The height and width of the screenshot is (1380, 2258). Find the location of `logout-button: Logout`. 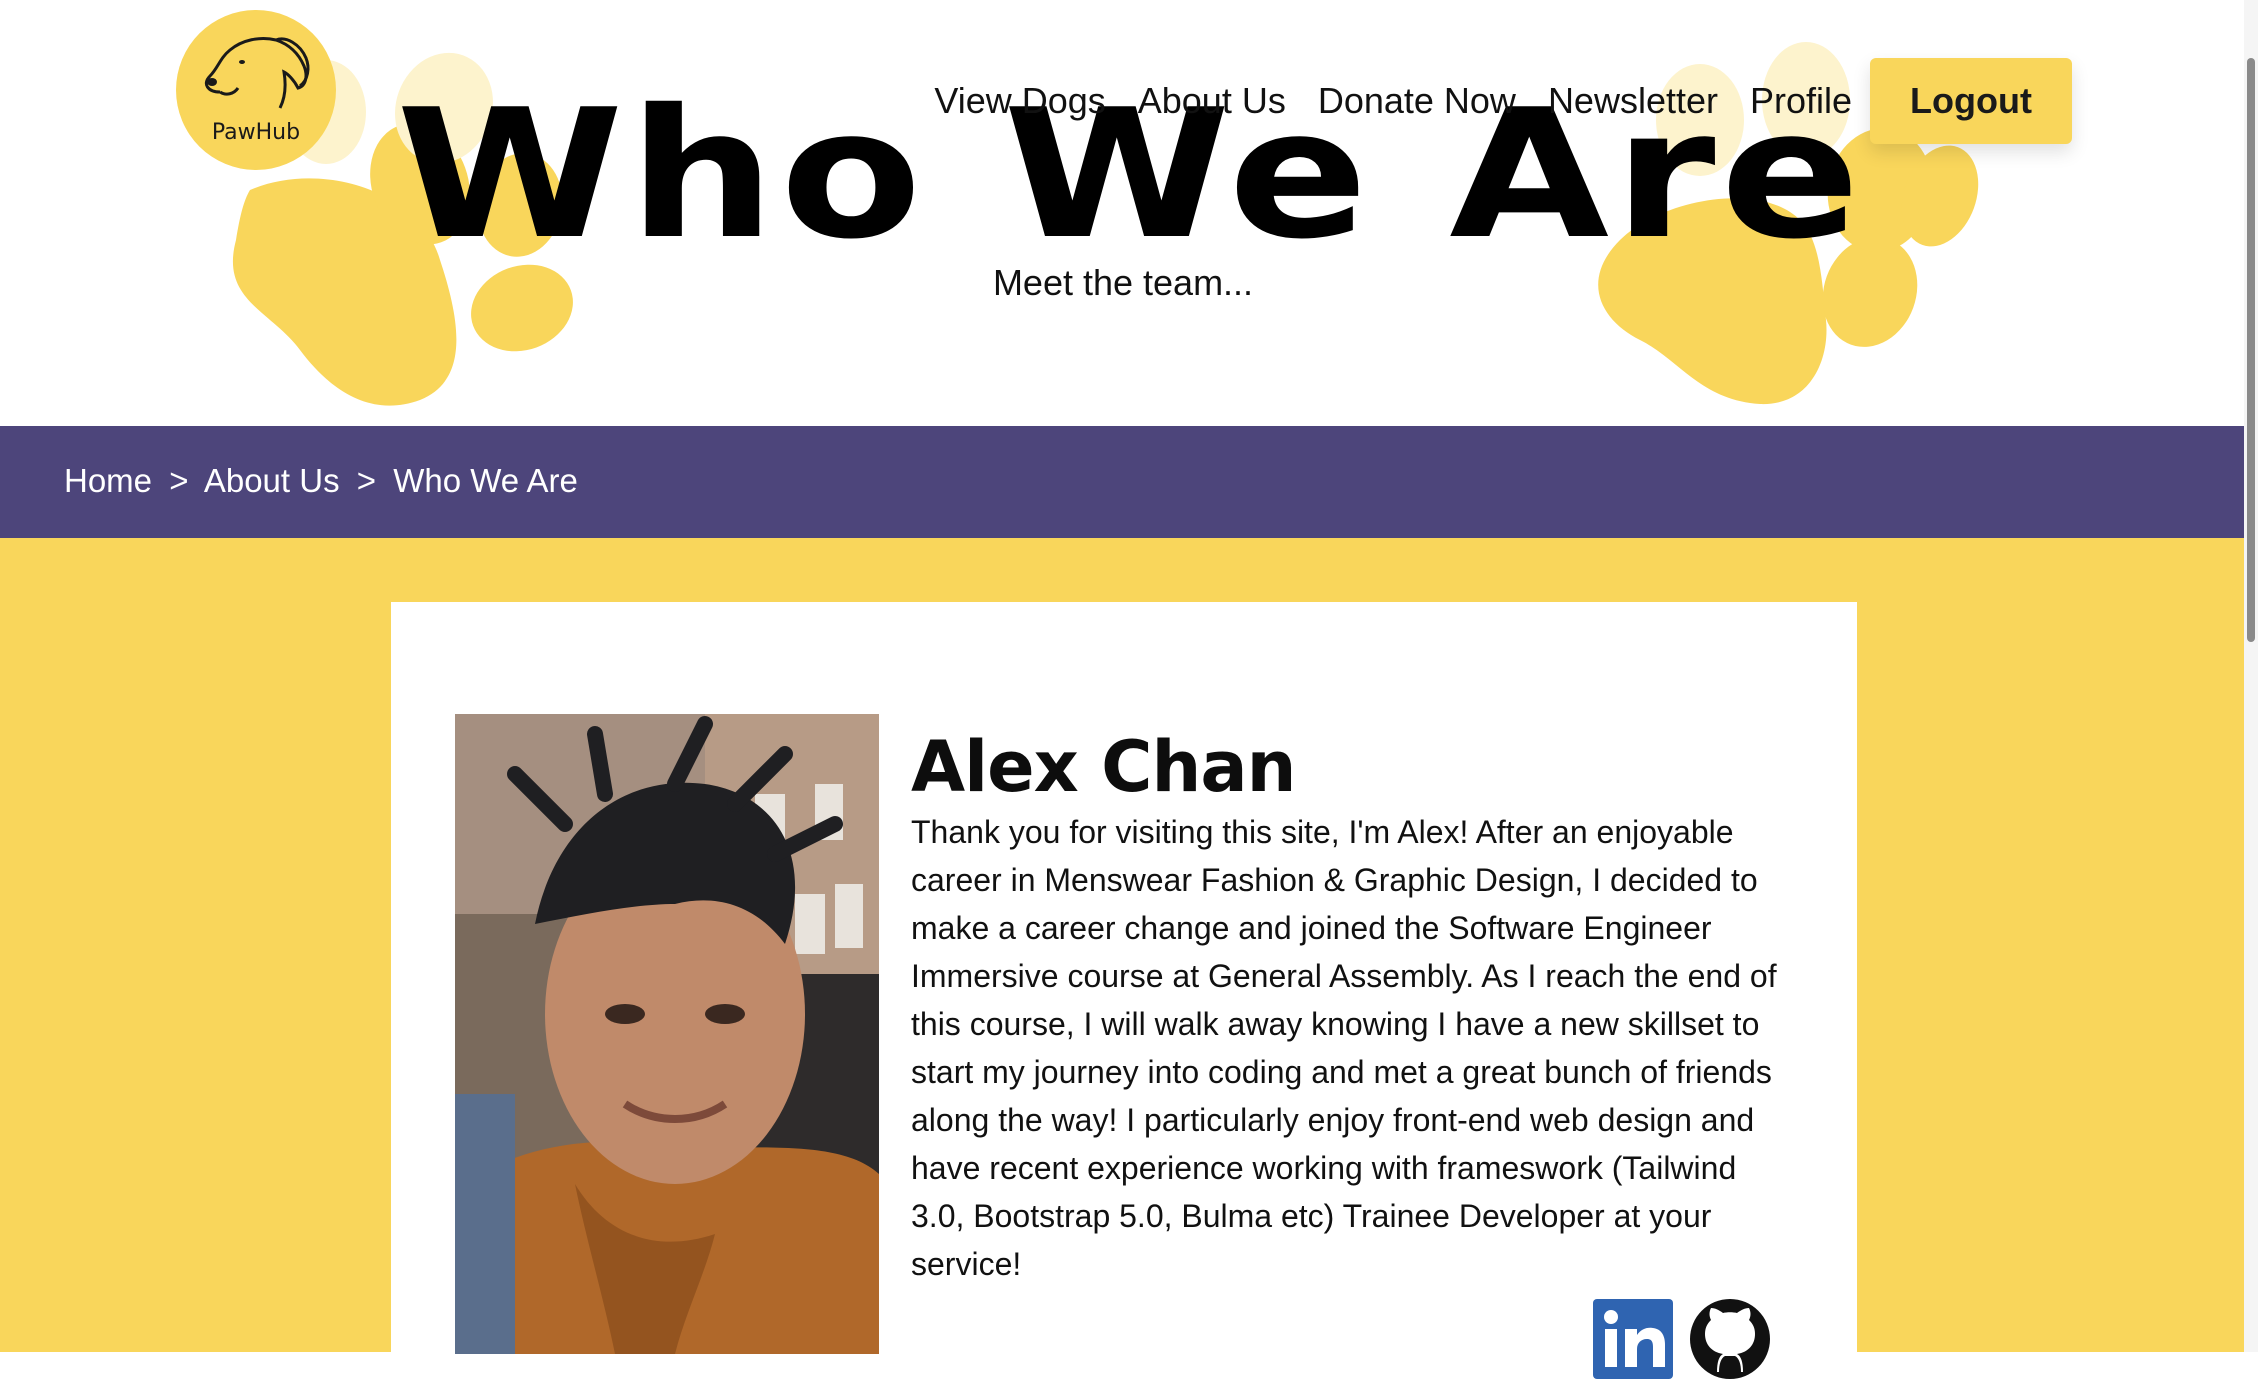

logout-button: Logout is located at coordinates (1971, 101).